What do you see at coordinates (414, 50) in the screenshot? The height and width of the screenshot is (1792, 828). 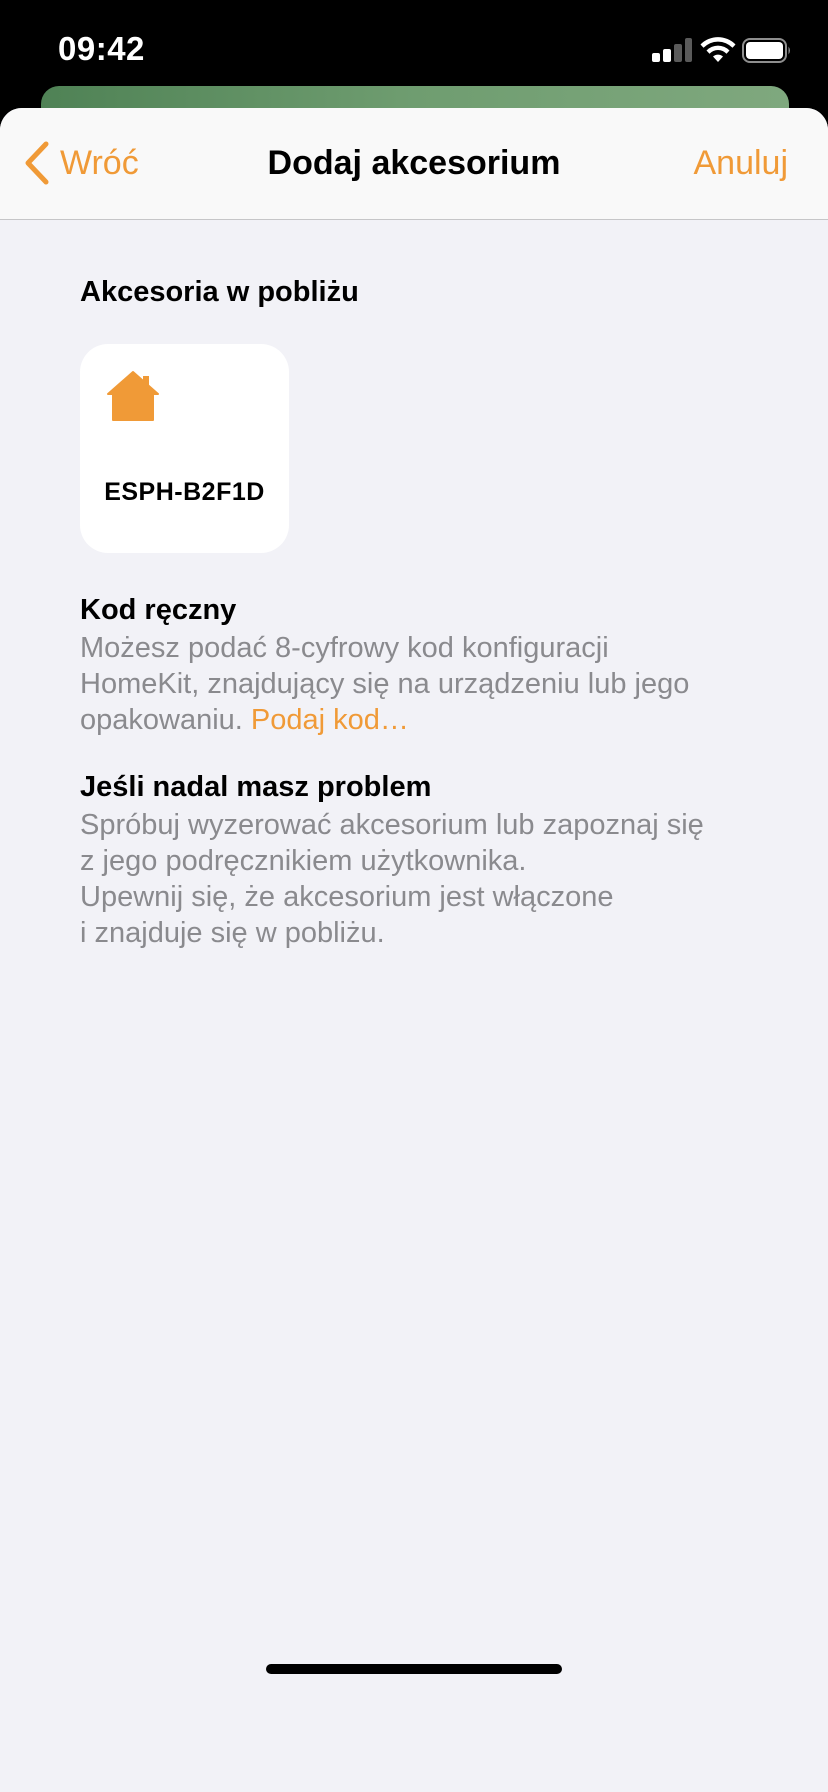 I see `status-bar: 09:42` at bounding box center [414, 50].